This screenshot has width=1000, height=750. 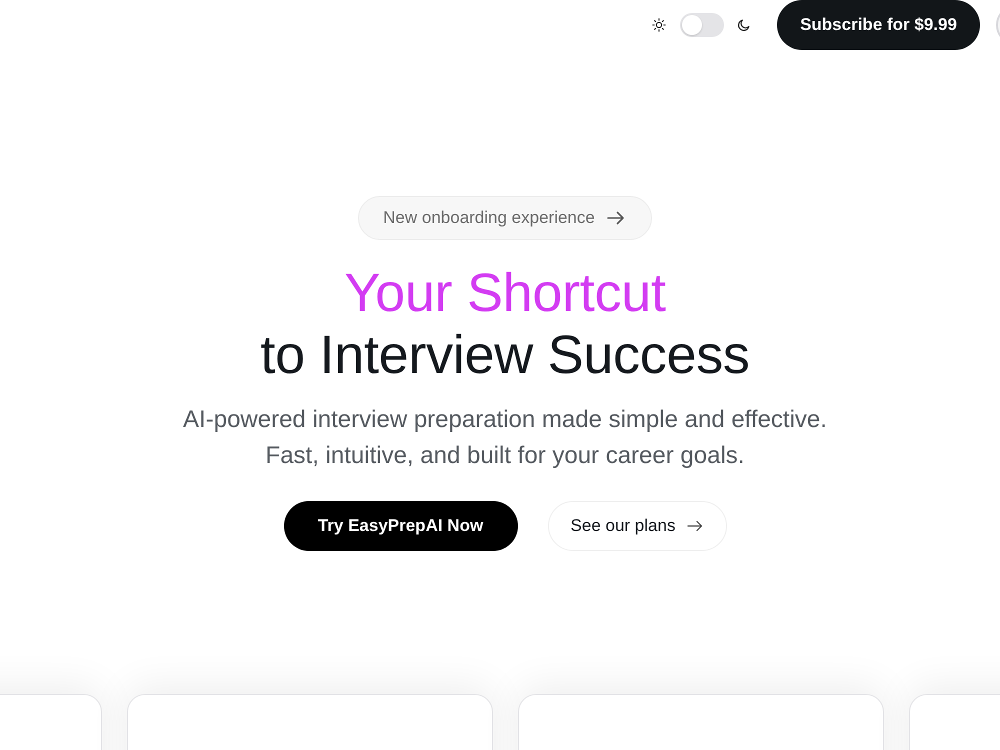 What do you see at coordinates (878, 25) in the screenshot?
I see `subscribe-button: Subscribe for $9.99` at bounding box center [878, 25].